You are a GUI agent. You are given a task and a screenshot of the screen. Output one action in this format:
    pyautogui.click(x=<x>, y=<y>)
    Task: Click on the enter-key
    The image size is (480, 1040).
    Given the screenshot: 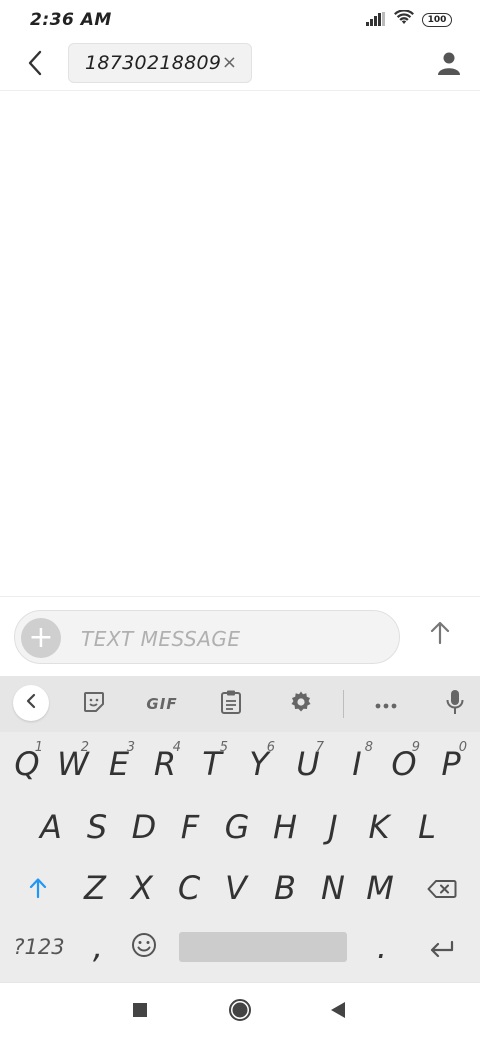 What is the action you would take?
    pyautogui.click(x=442, y=947)
    